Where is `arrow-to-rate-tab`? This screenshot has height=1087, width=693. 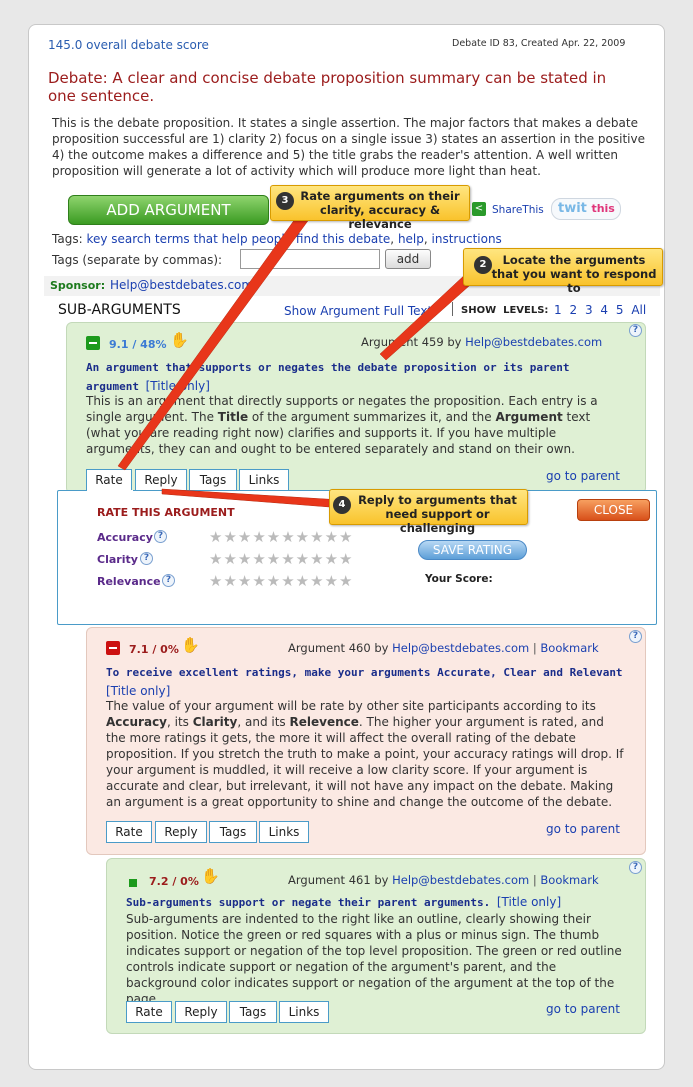
arrow-to-rate-tab is located at coordinates (214, 341).